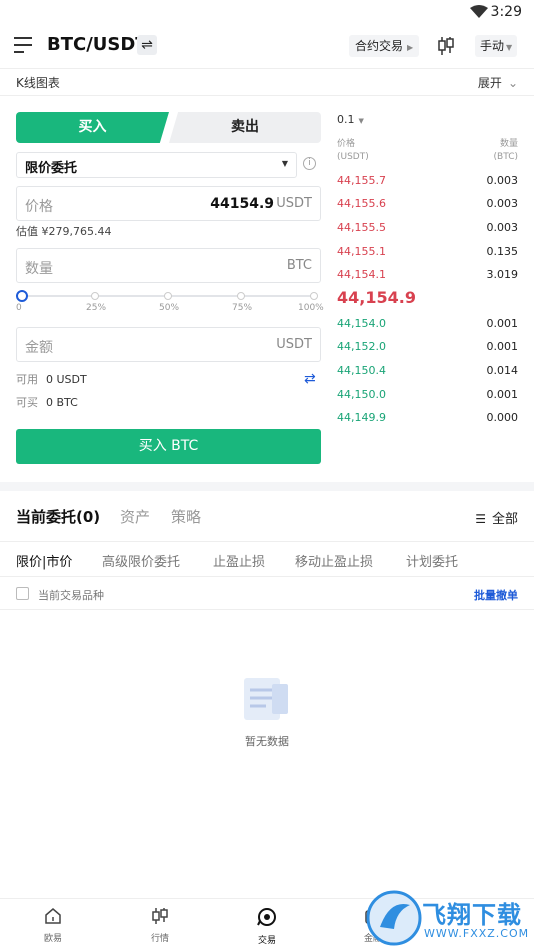  I want to click on current-pair-checkbox, so click(22, 593).